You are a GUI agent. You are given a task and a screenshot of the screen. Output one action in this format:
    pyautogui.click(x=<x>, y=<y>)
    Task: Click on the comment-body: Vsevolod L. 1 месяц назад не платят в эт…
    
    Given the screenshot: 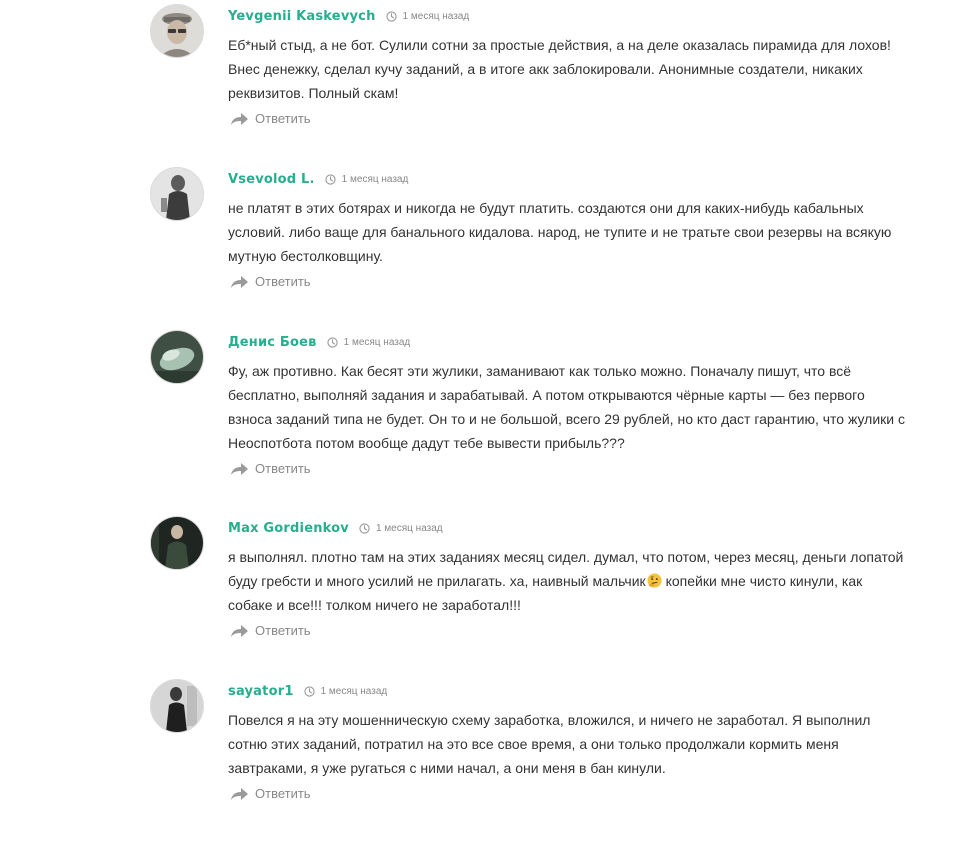 What is the action you would take?
    pyautogui.click(x=568, y=230)
    